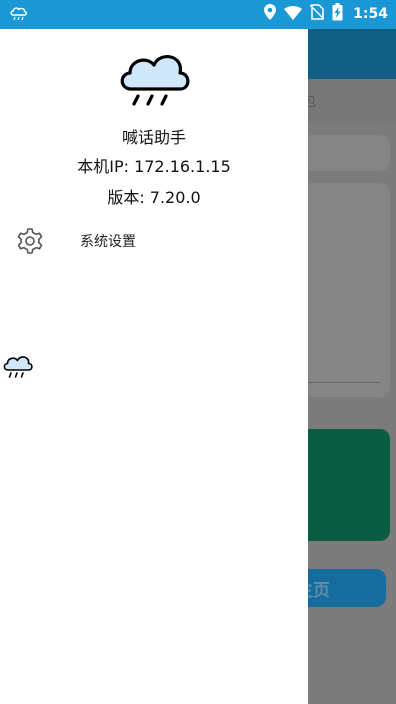 The height and width of the screenshot is (704, 396). Describe the element at coordinates (154, 166) in the screenshot. I see `ip-address: 本机IP: 172.16.1.15` at that location.